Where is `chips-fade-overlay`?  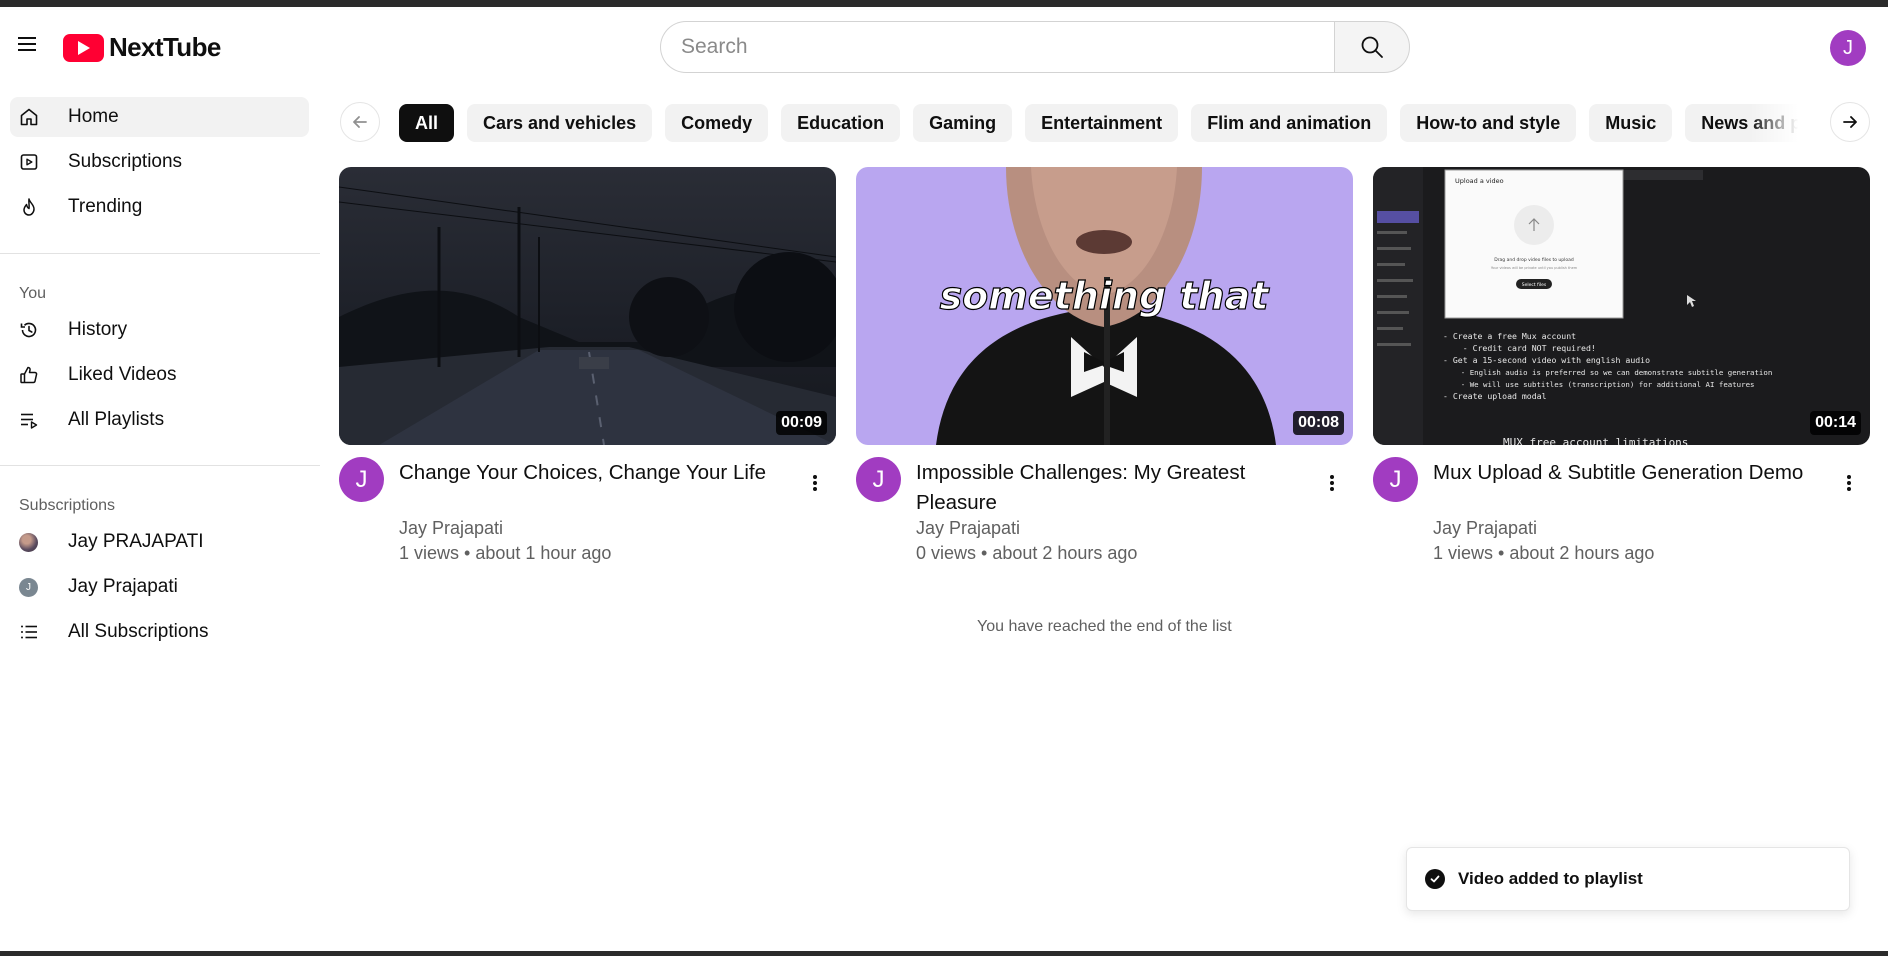 chips-fade-overlay is located at coordinates (1780, 124).